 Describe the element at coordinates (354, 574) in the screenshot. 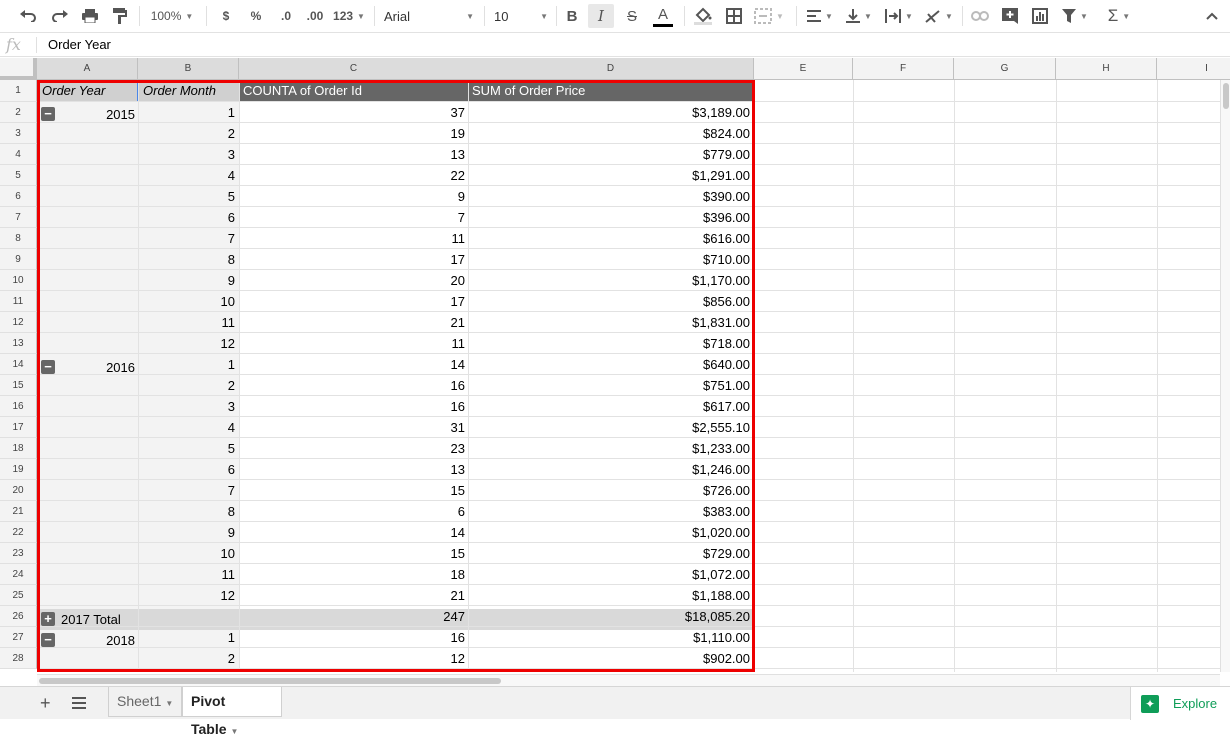

I see `count-cell: 18` at that location.